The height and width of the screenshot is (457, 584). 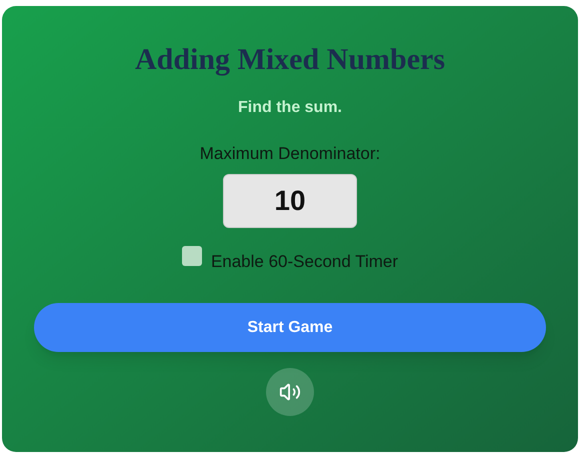 What do you see at coordinates (290, 327) in the screenshot?
I see `start-game-button: Start Game` at bounding box center [290, 327].